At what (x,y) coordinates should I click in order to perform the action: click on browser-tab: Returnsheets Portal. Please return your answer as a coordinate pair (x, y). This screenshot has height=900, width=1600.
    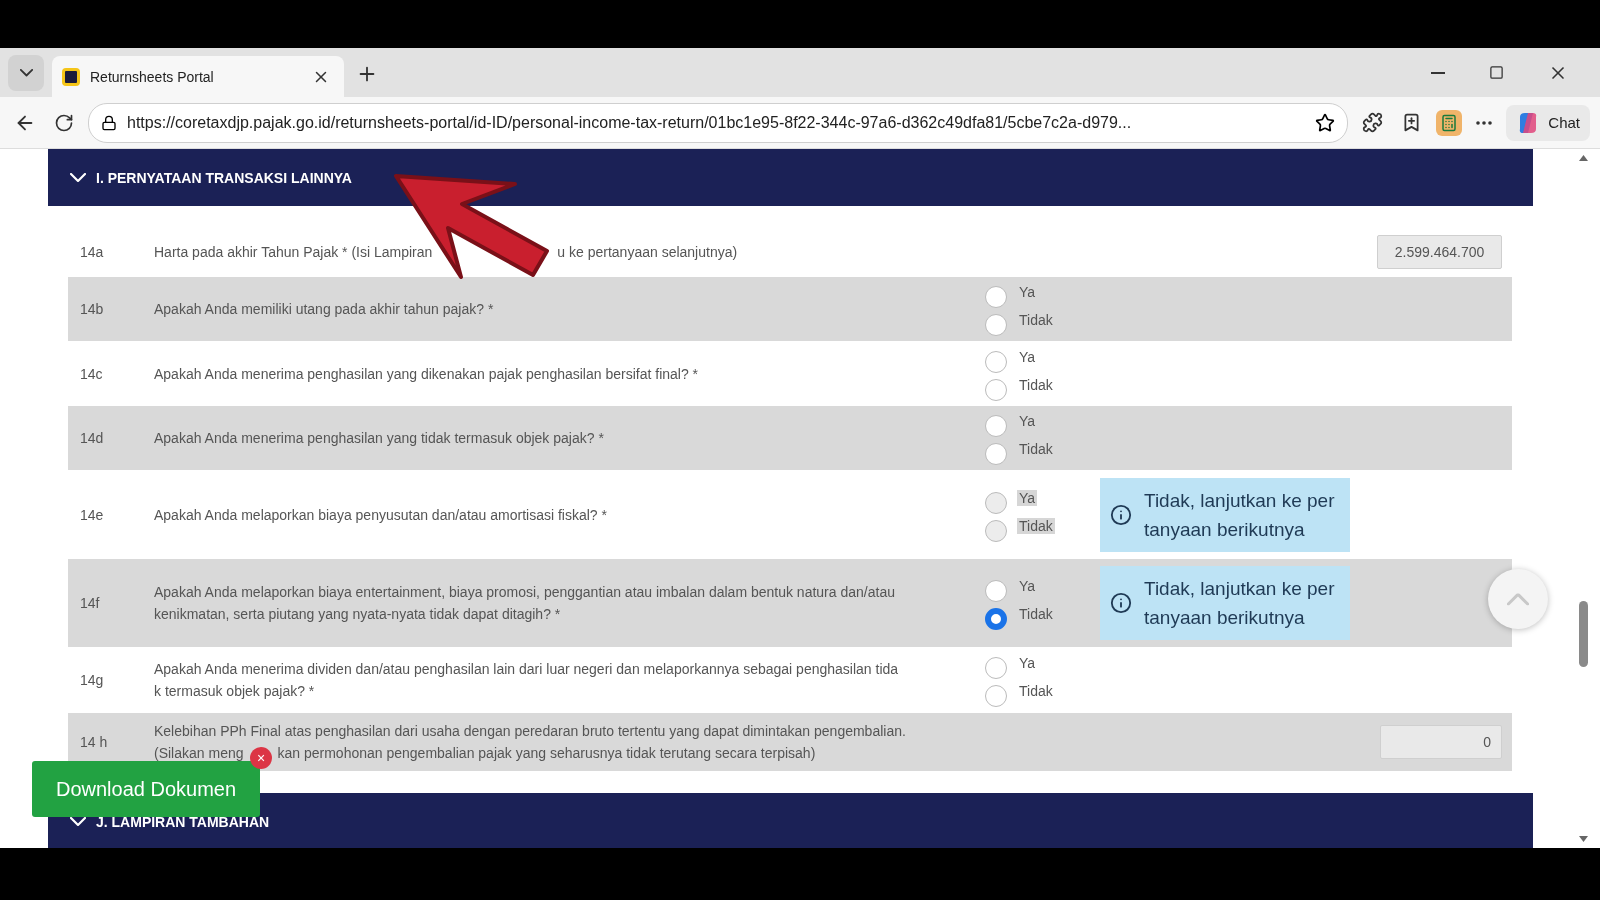
    Looking at the image, I should click on (198, 76).